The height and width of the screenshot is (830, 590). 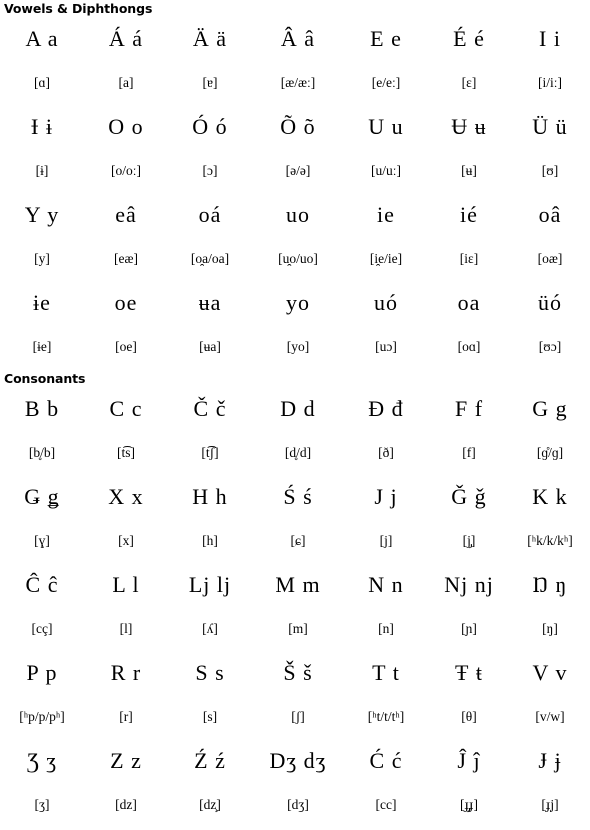 I want to click on table-row: P p R r S s Š š T t Ŧ ŧ V v, so click(x=295, y=672).